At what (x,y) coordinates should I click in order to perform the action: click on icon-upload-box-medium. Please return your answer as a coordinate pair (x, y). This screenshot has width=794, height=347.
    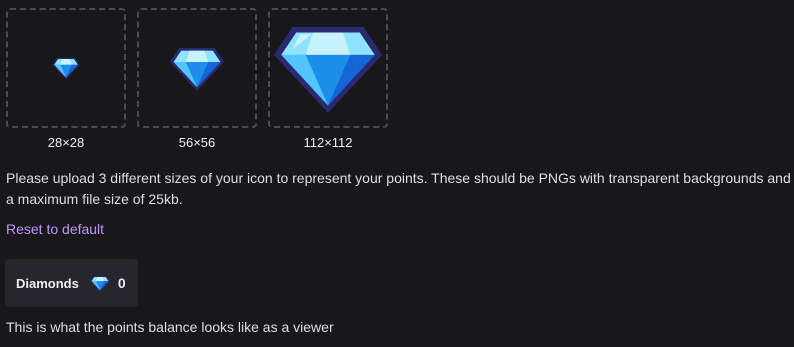
    Looking at the image, I should click on (197, 68).